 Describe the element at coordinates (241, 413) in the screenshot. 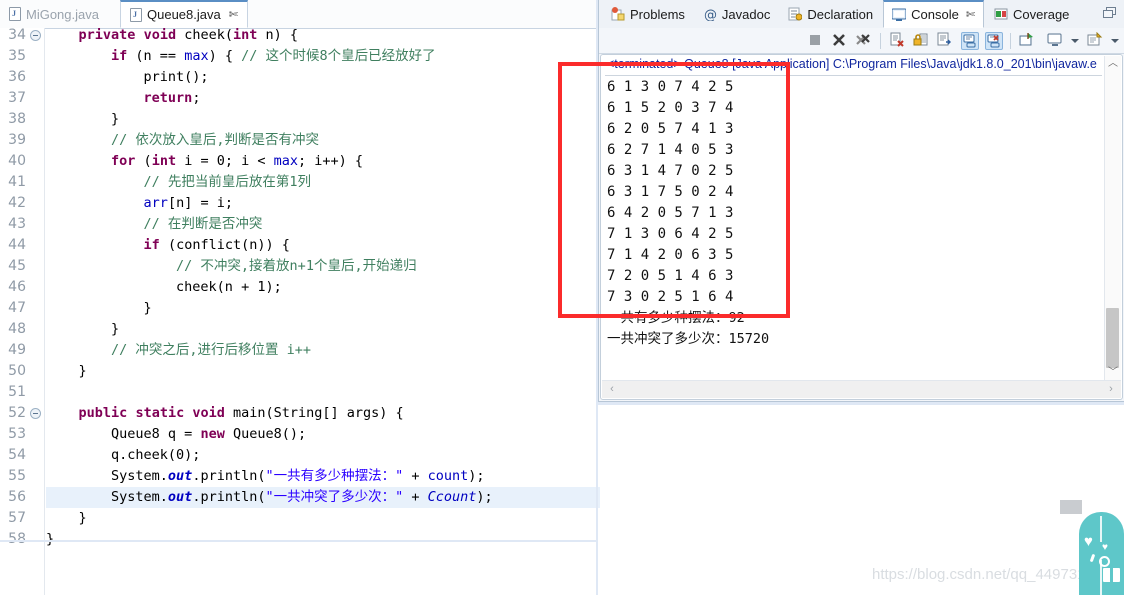

I see `code-line: public static void main(String[] args) {` at that location.